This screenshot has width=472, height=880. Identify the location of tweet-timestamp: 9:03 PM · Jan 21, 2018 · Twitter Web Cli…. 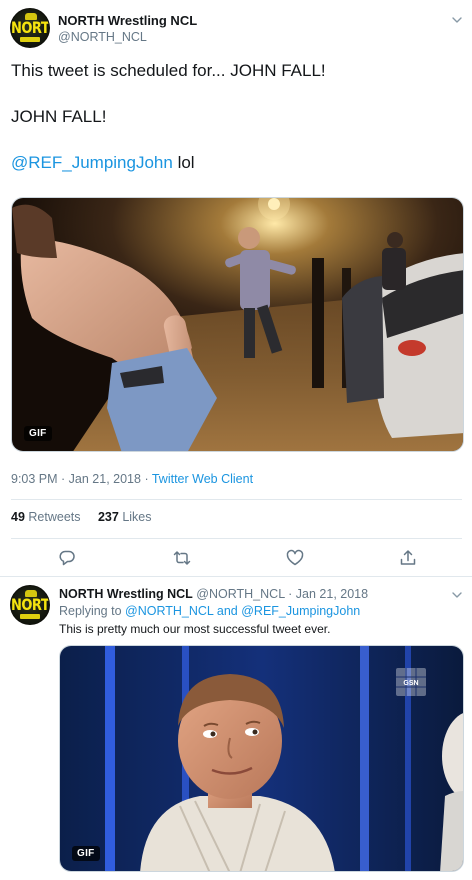
(132, 479).